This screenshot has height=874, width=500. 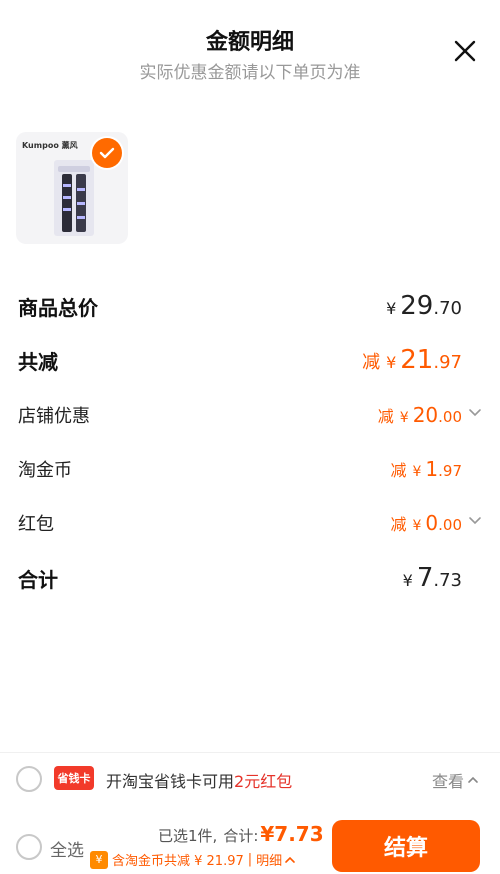 What do you see at coordinates (29, 847) in the screenshot?
I see `select-all-checkbox` at bounding box center [29, 847].